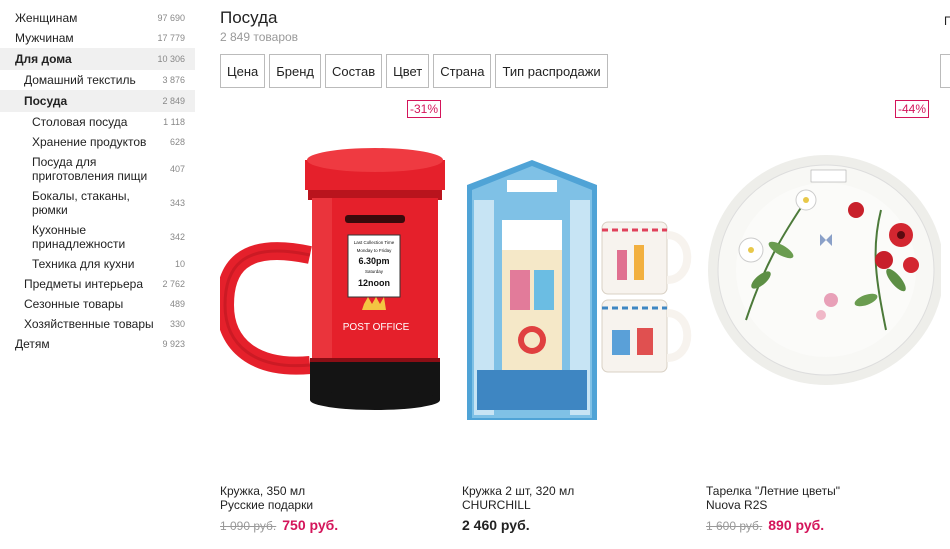 The height and width of the screenshot is (549, 950). Describe the element at coordinates (310, 525) in the screenshot. I see `sale-price: 750 руб.` at that location.